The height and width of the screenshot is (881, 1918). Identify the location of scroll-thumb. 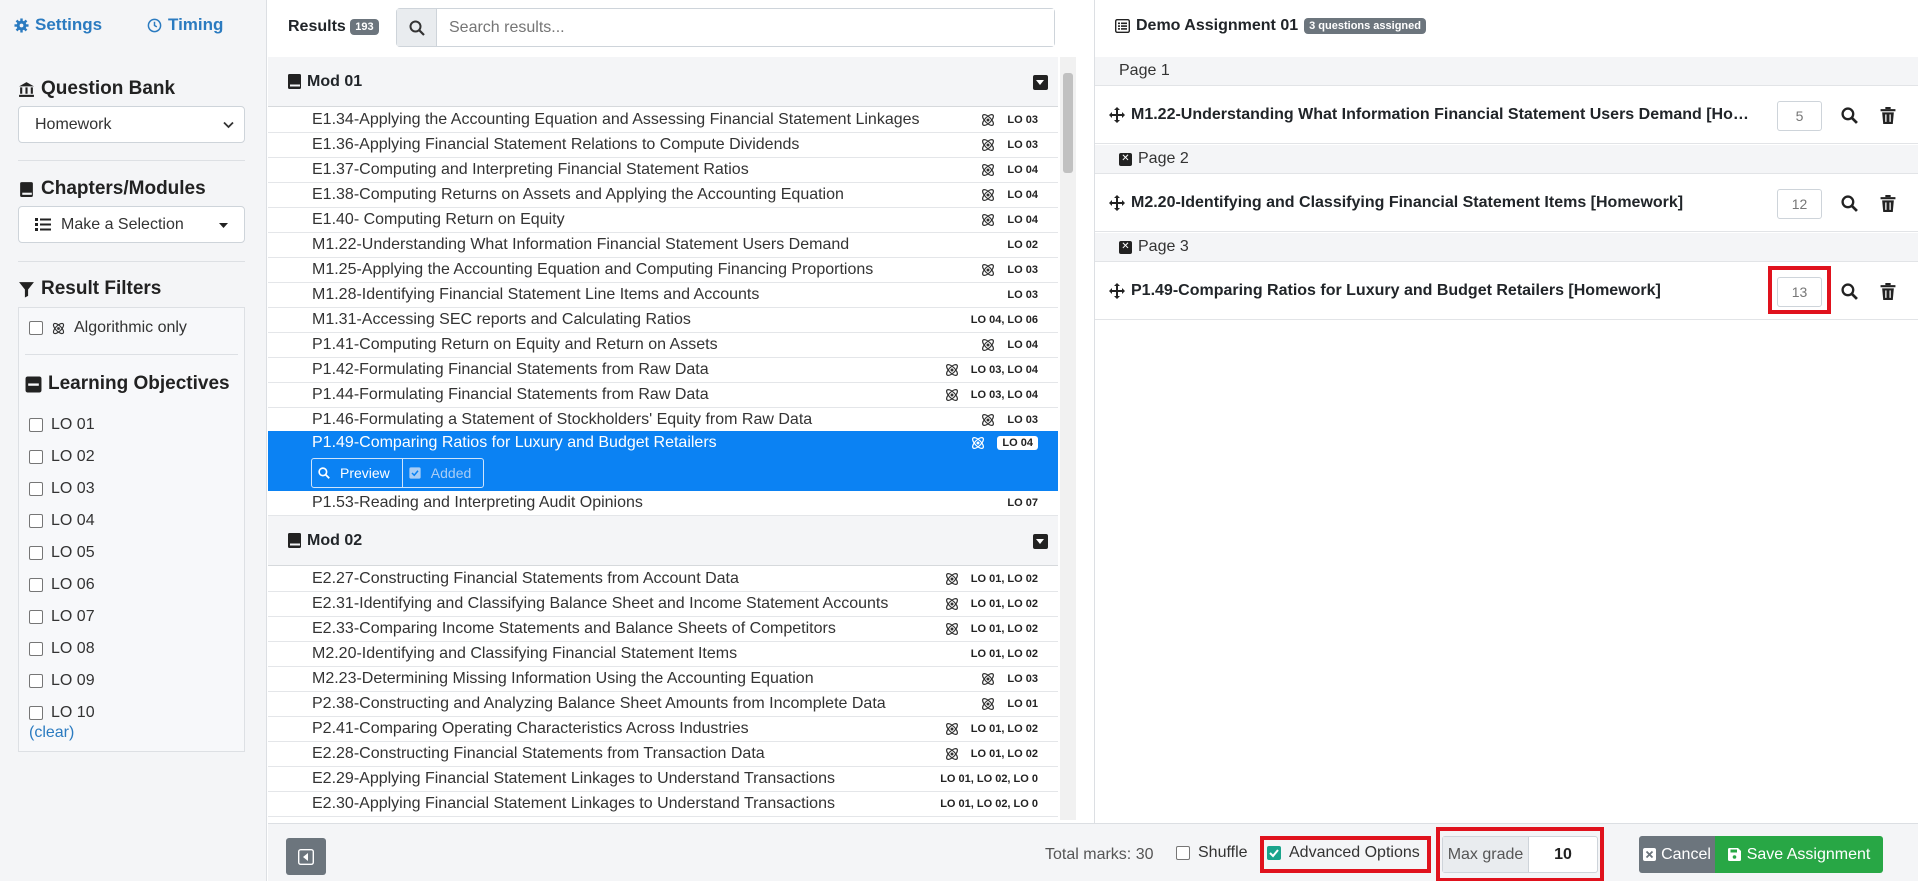
(1068, 123).